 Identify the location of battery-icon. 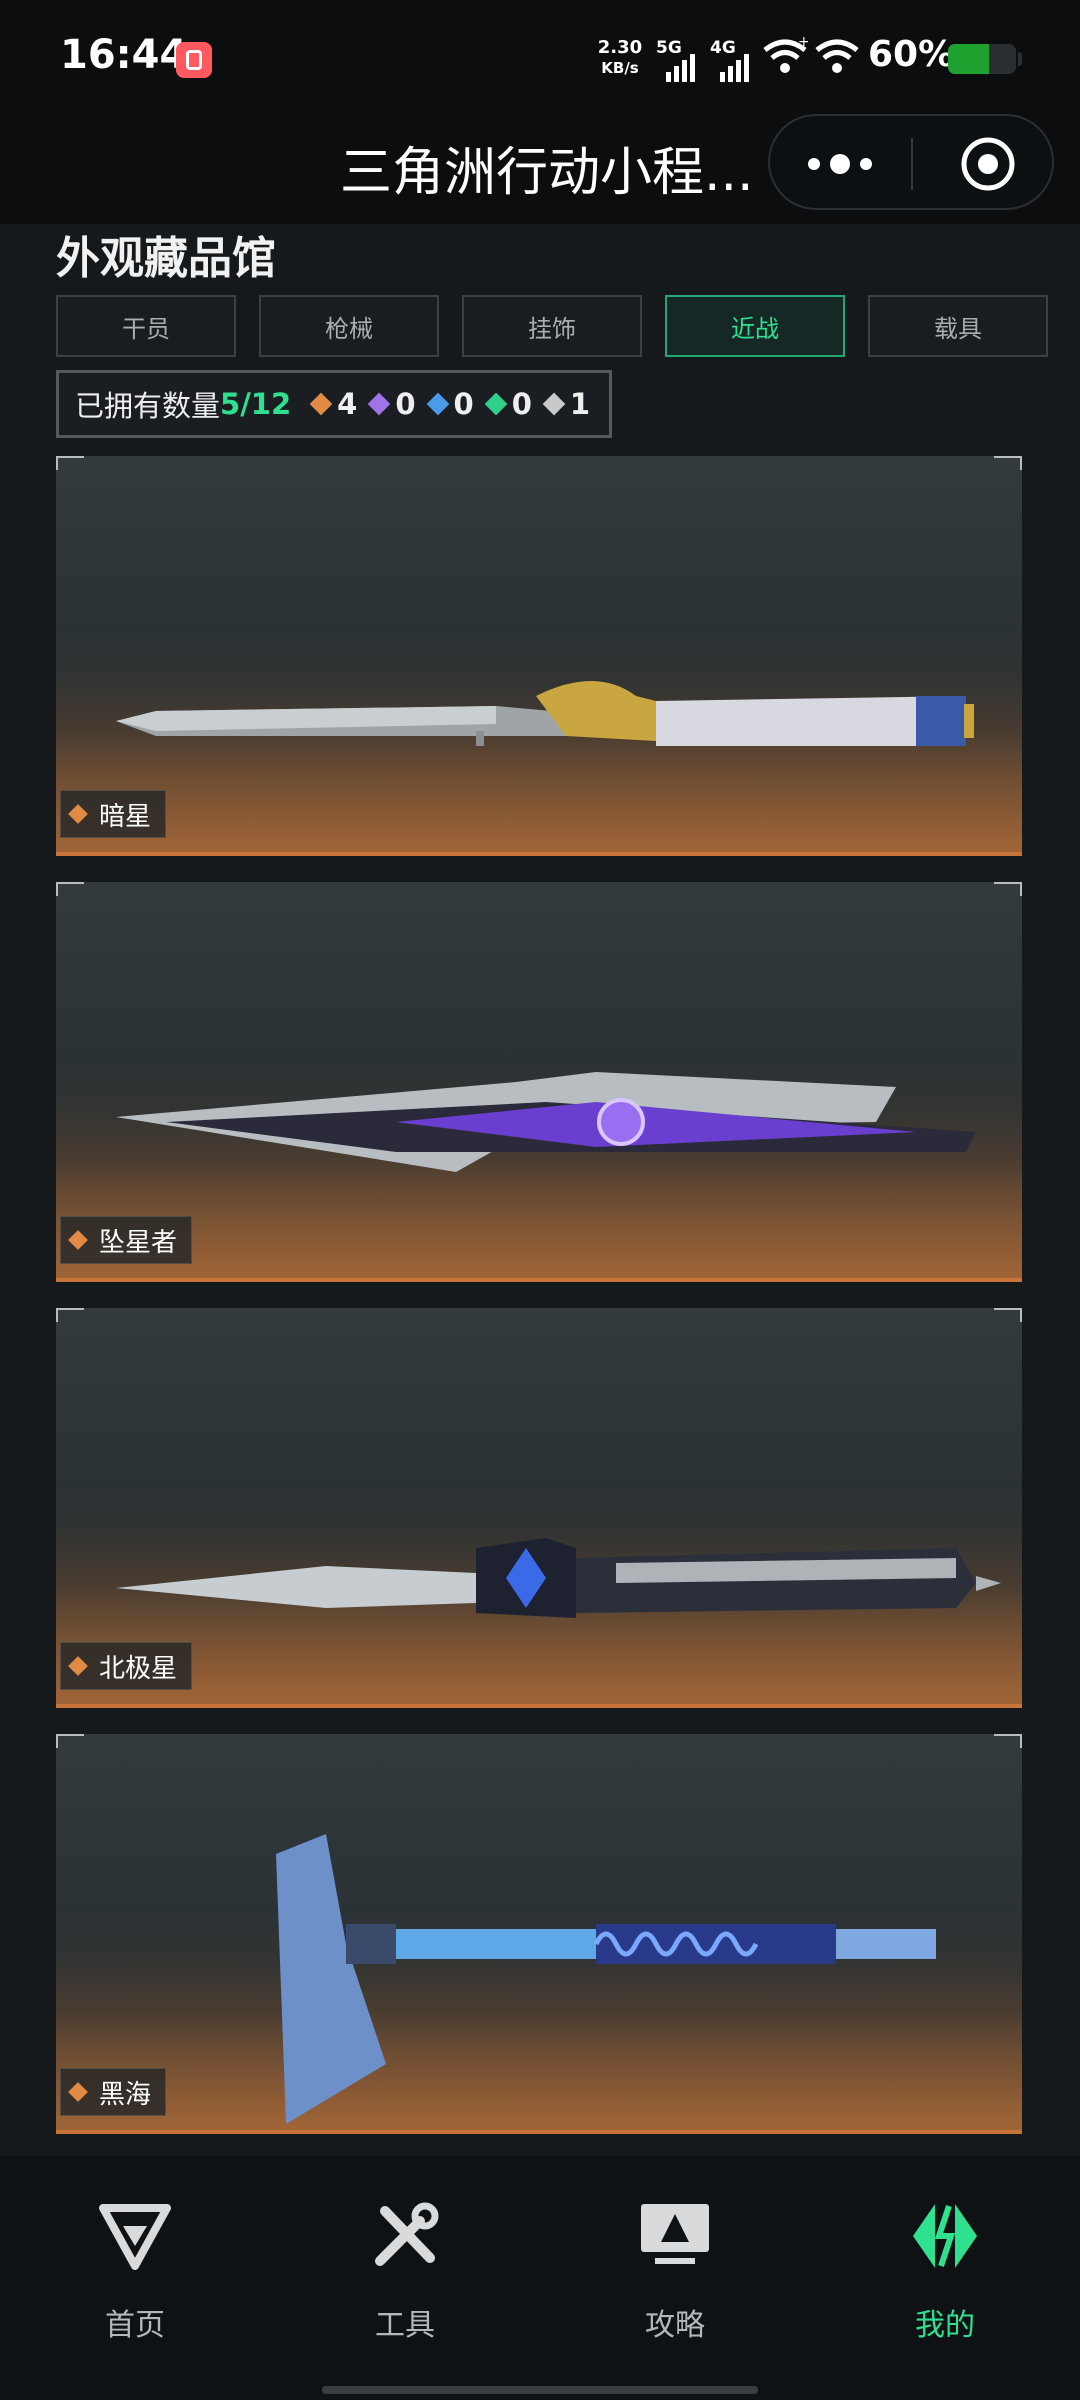
(982, 59).